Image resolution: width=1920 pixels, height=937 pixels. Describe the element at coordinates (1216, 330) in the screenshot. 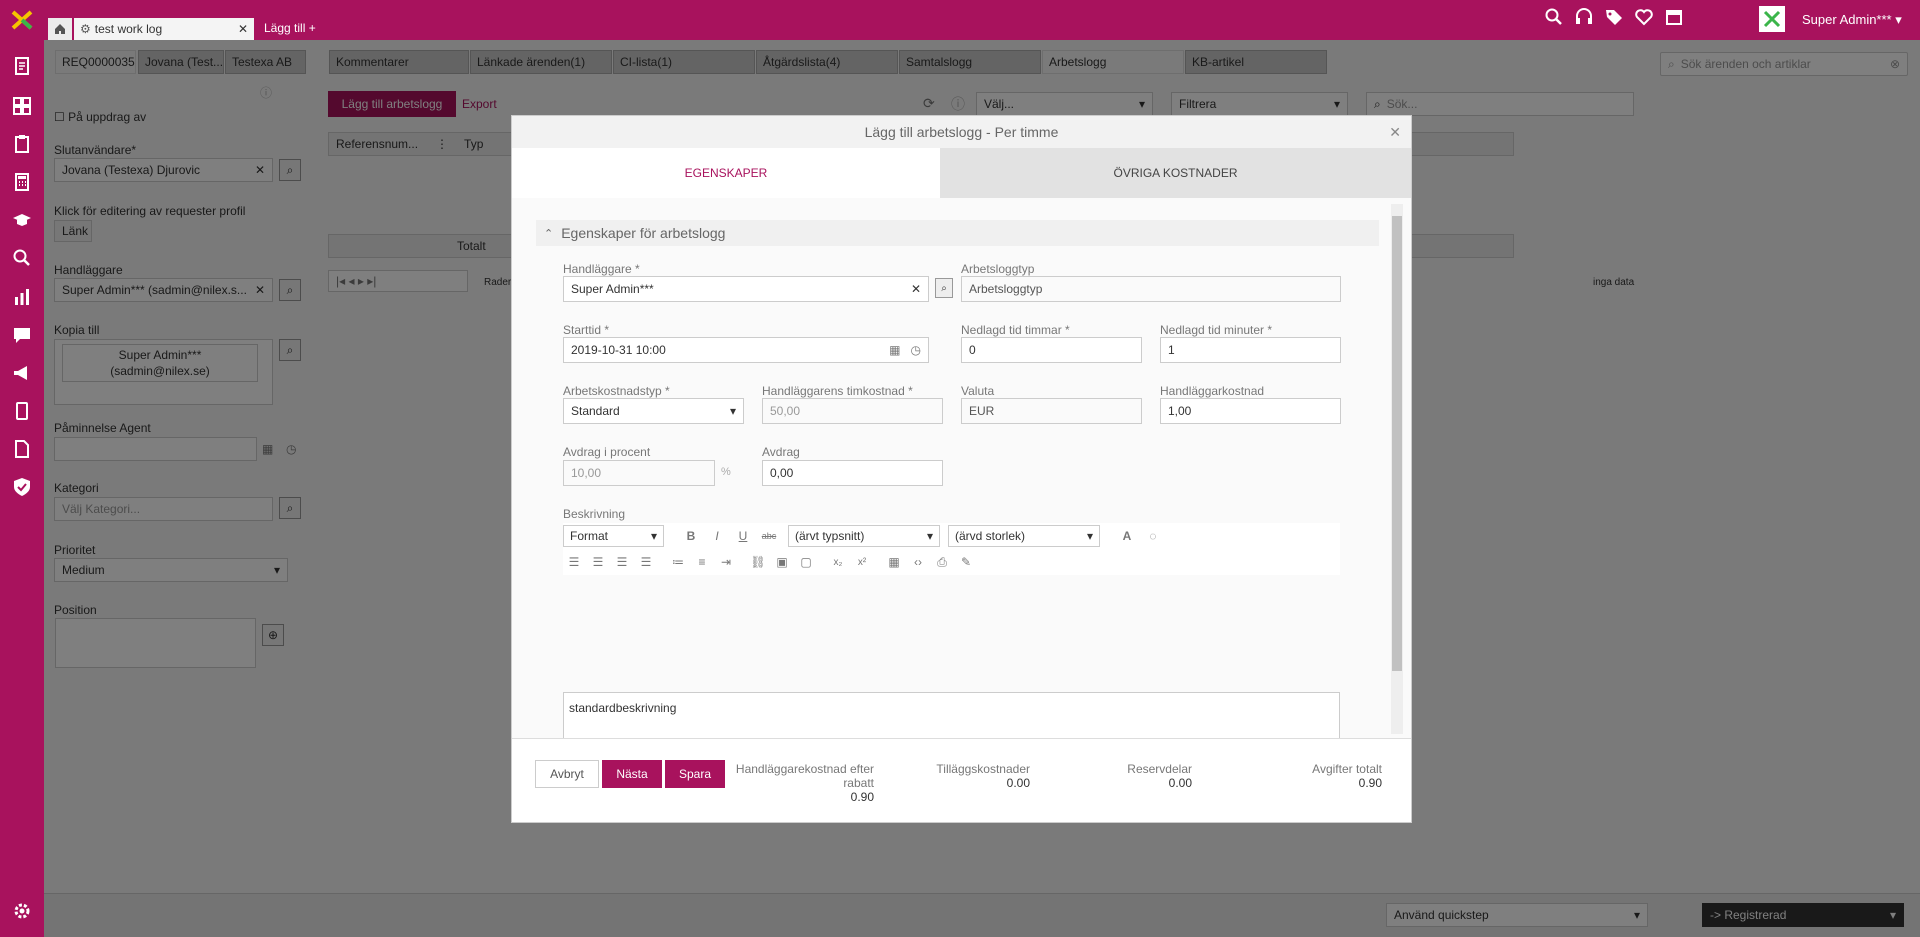

I see `minutes-label: Nedlagd tid minuter *` at that location.